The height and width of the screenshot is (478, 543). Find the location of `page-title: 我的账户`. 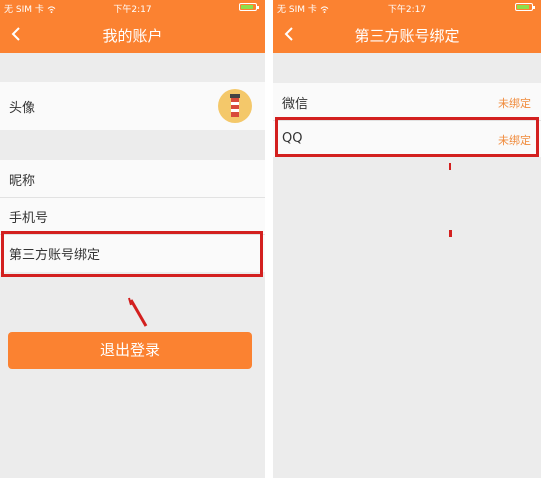

page-title: 我的账户 is located at coordinates (132, 36).